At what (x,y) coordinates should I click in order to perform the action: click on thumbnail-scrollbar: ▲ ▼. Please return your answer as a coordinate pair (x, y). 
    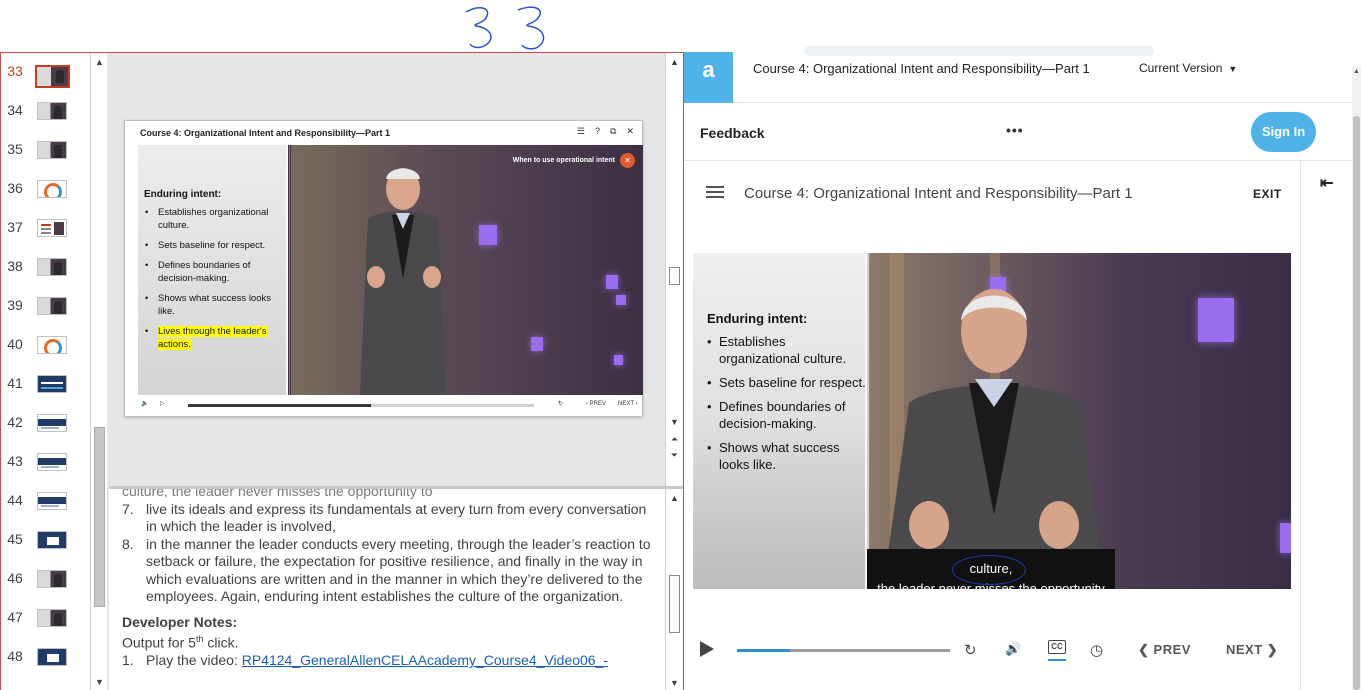
    Looking at the image, I should click on (98, 371).